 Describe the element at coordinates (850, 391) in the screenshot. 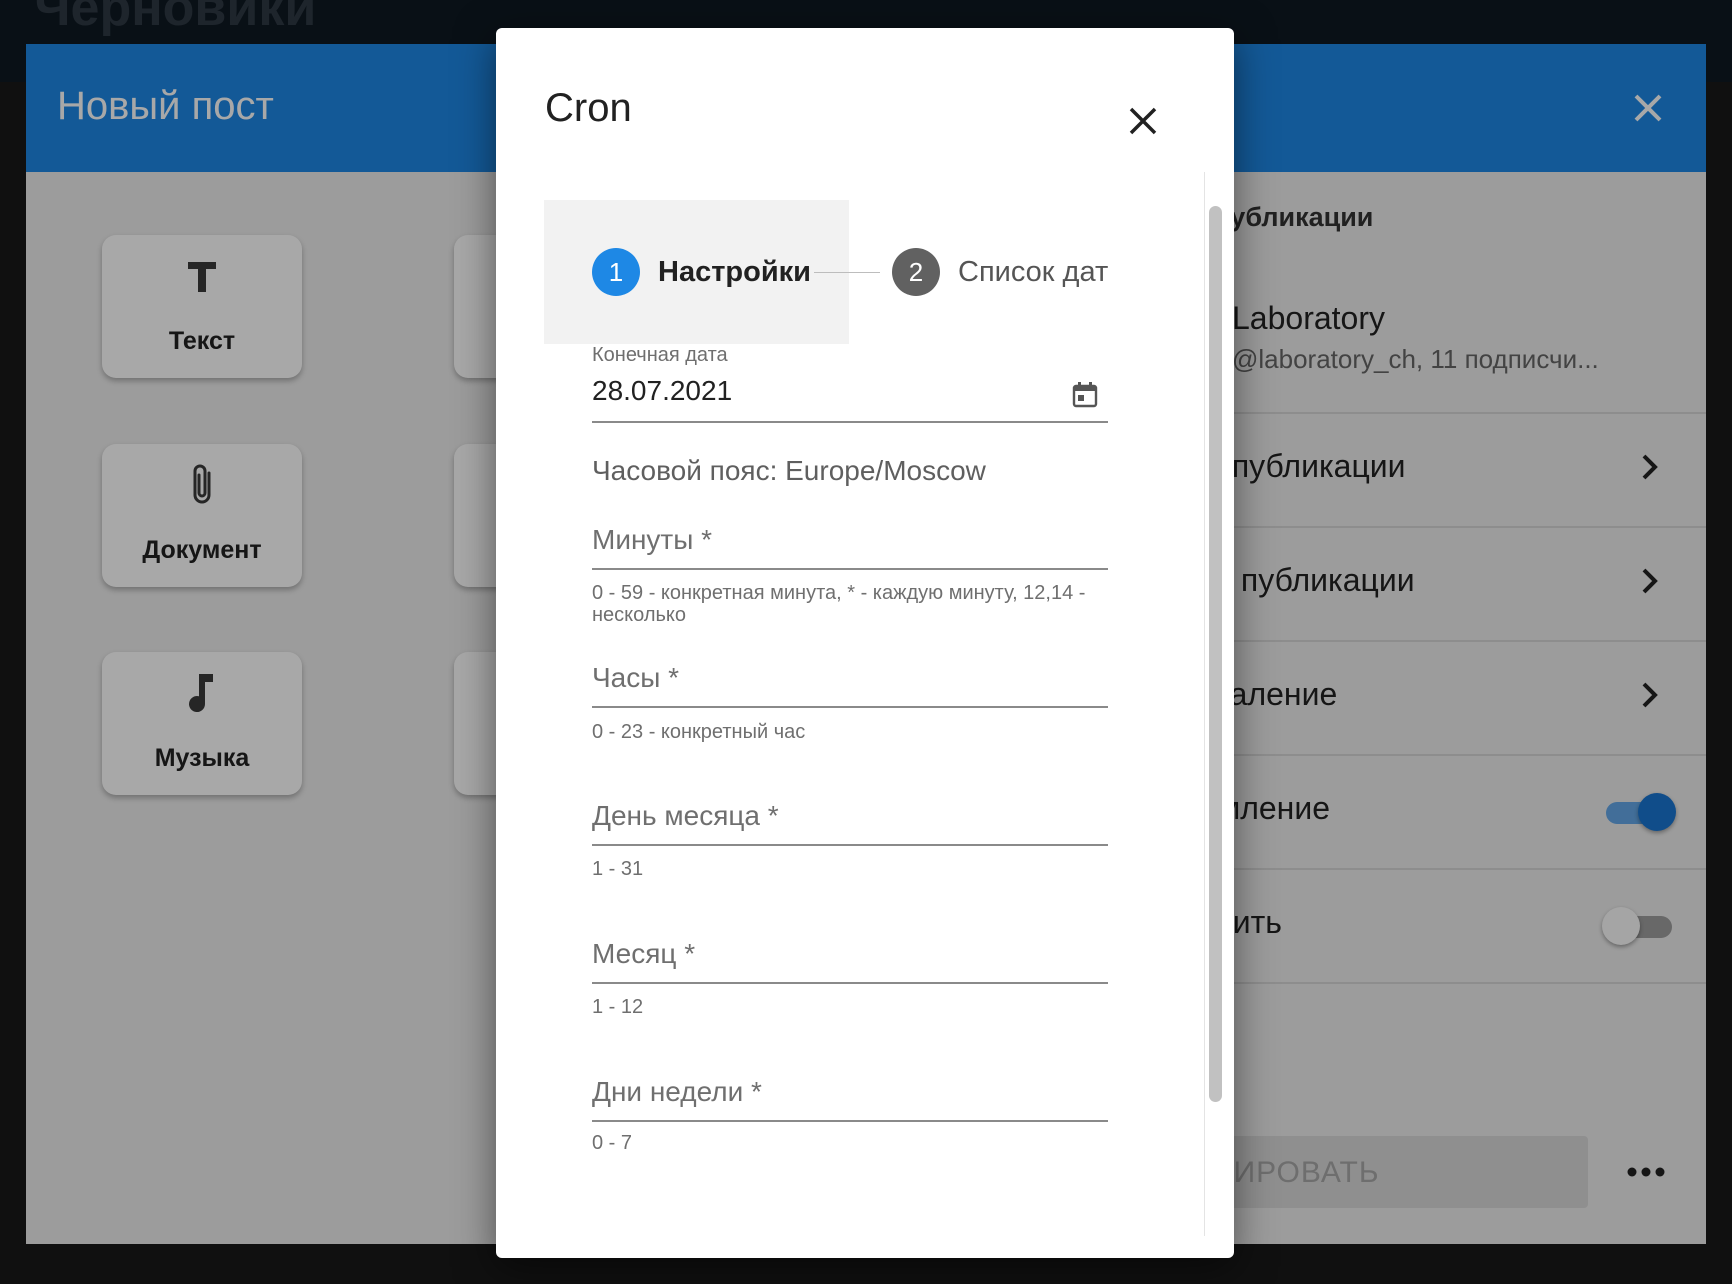

I see `end-date-value: 28.07.2021` at that location.